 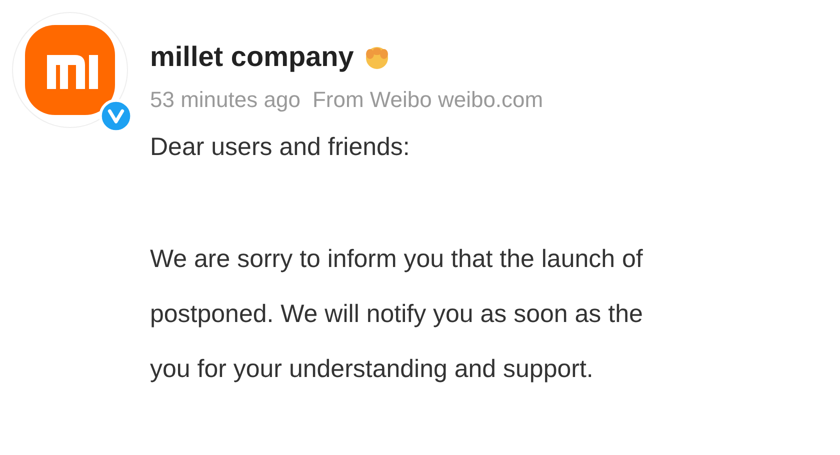 I want to click on author-name: millet company, so click(x=252, y=57).